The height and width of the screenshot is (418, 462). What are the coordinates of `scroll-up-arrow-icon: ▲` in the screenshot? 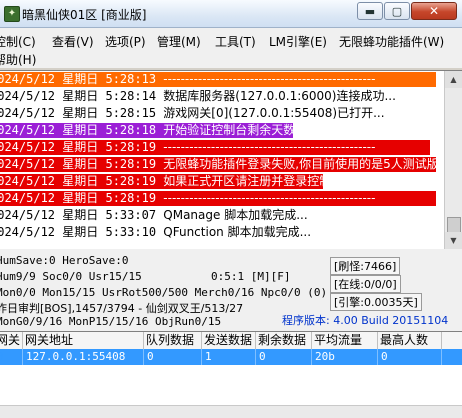 It's located at (453, 79).